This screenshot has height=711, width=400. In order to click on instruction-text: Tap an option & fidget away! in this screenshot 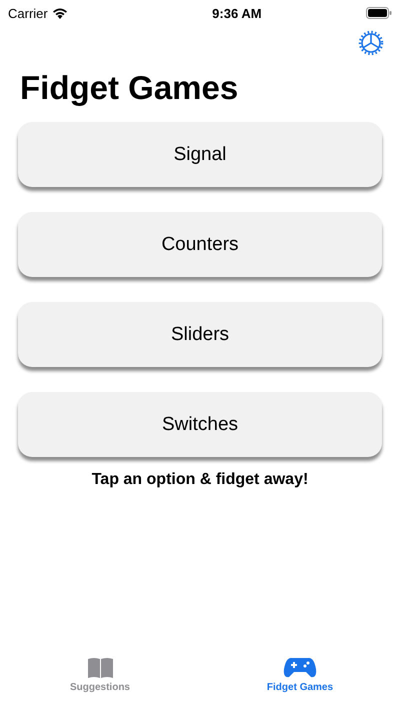, I will do `click(200, 480)`.